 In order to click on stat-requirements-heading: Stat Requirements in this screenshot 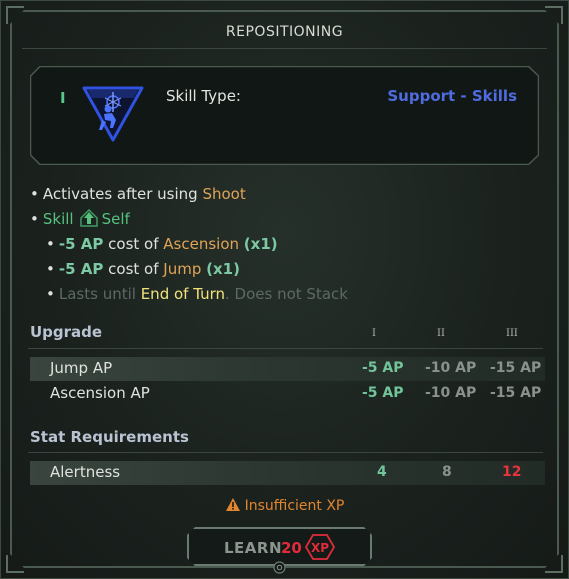, I will do `click(109, 437)`.